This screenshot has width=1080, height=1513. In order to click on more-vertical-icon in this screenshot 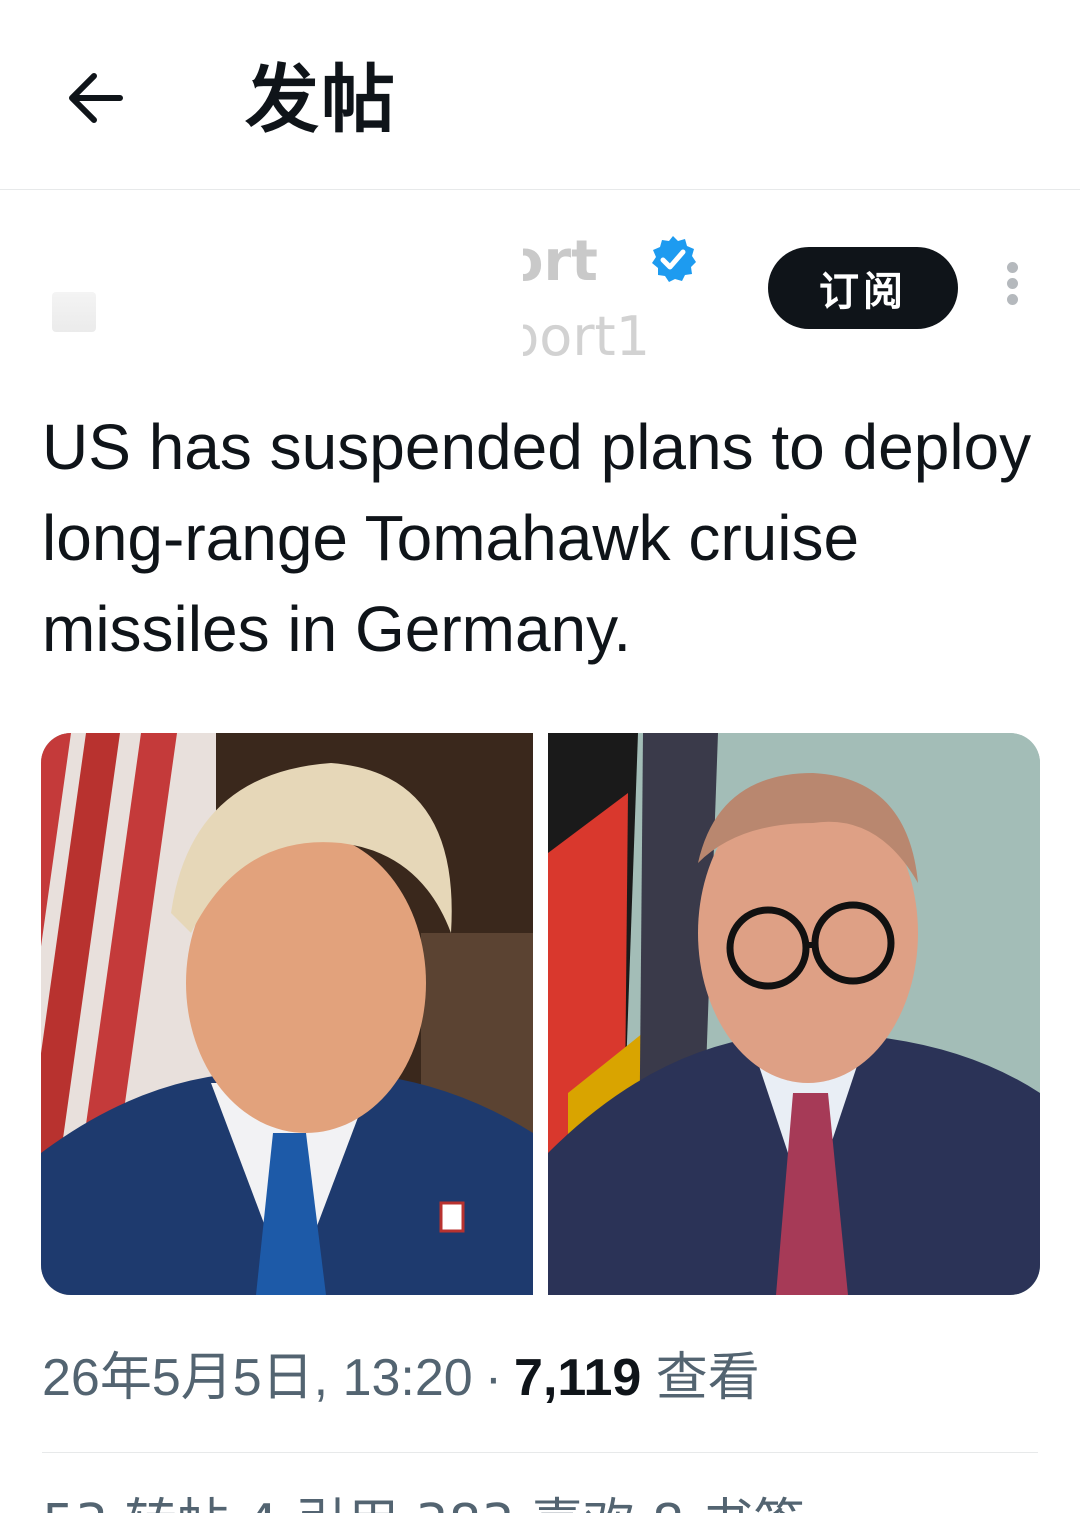, I will do `click(1012, 283)`.